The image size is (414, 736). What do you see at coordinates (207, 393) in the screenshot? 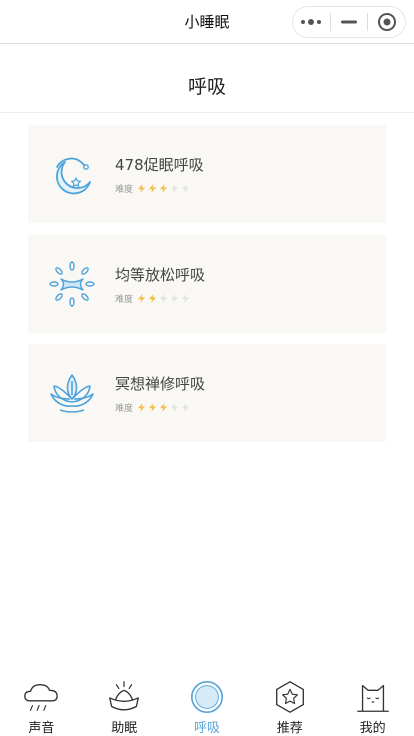
I see `breathing-card-meditation: 冥想禅修呼吸 难度` at bounding box center [207, 393].